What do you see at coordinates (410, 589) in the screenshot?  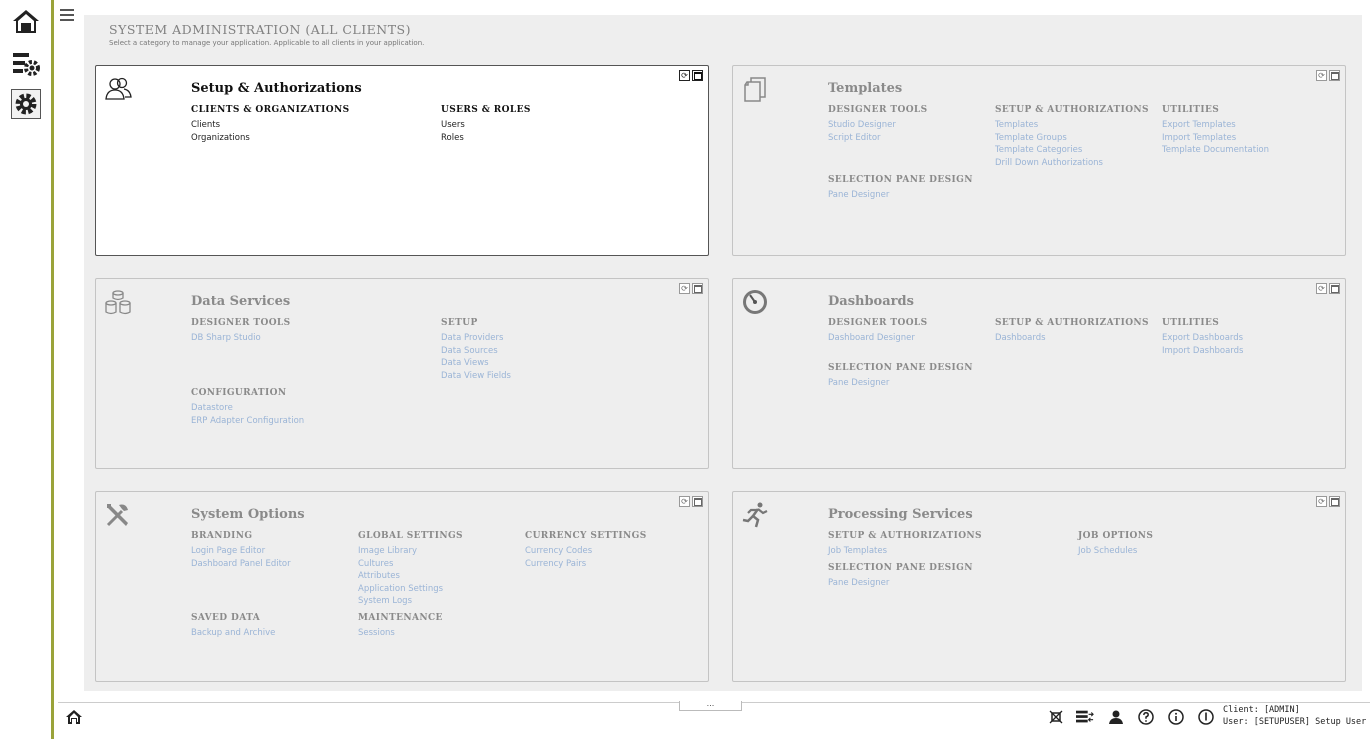 I see `link-application-settings: Application Settings` at bounding box center [410, 589].